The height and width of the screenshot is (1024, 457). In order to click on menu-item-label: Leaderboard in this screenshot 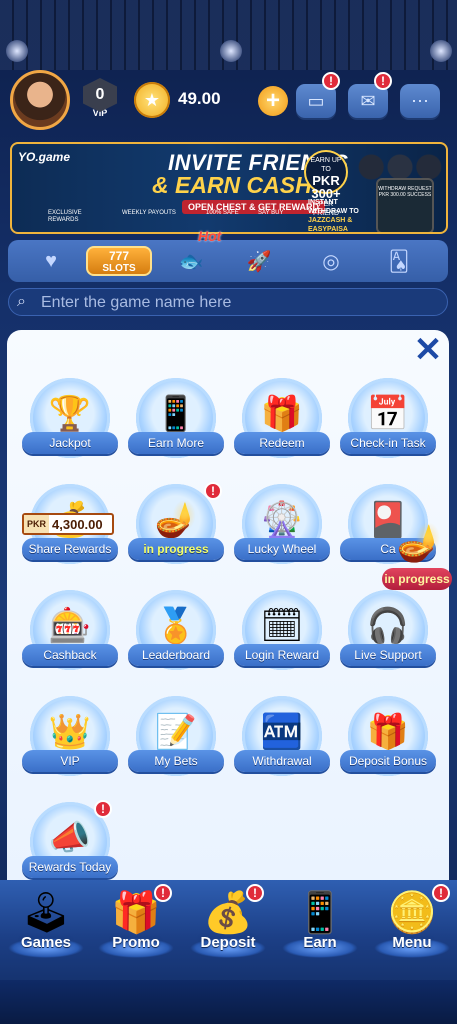, I will do `click(176, 655)`.